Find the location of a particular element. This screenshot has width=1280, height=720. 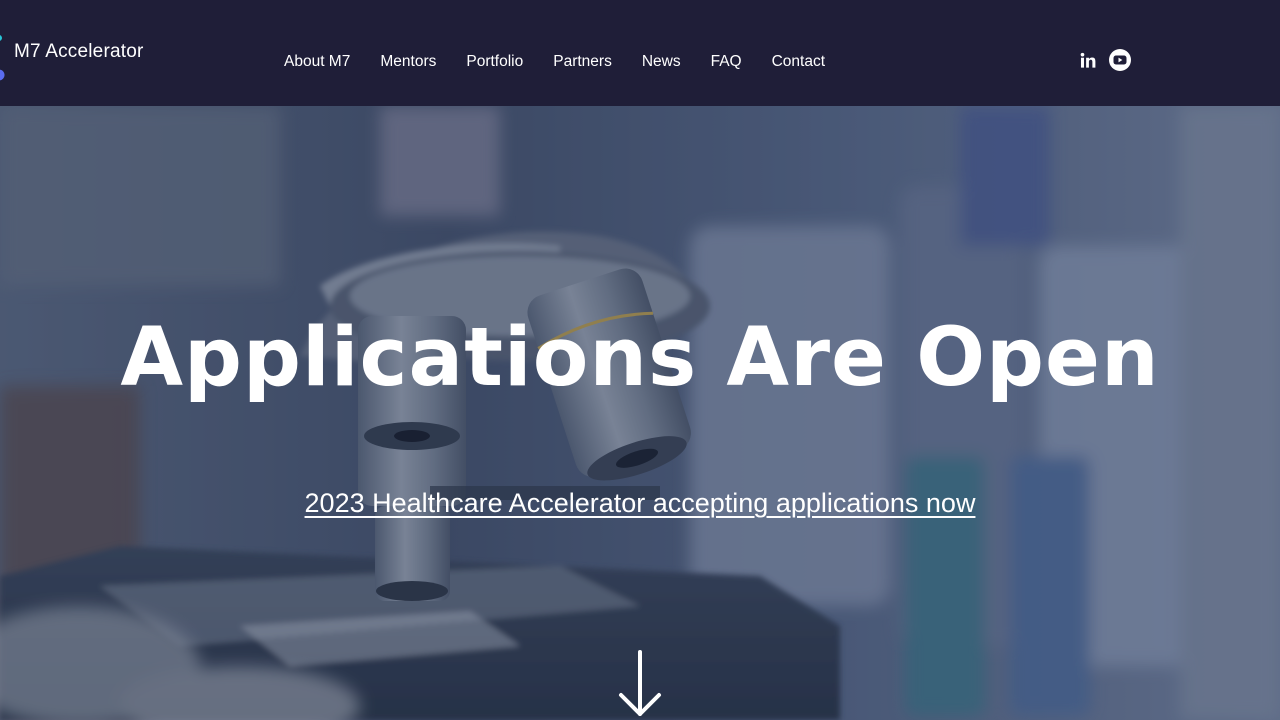

logo-mark-icon is located at coordinates (2, 58).